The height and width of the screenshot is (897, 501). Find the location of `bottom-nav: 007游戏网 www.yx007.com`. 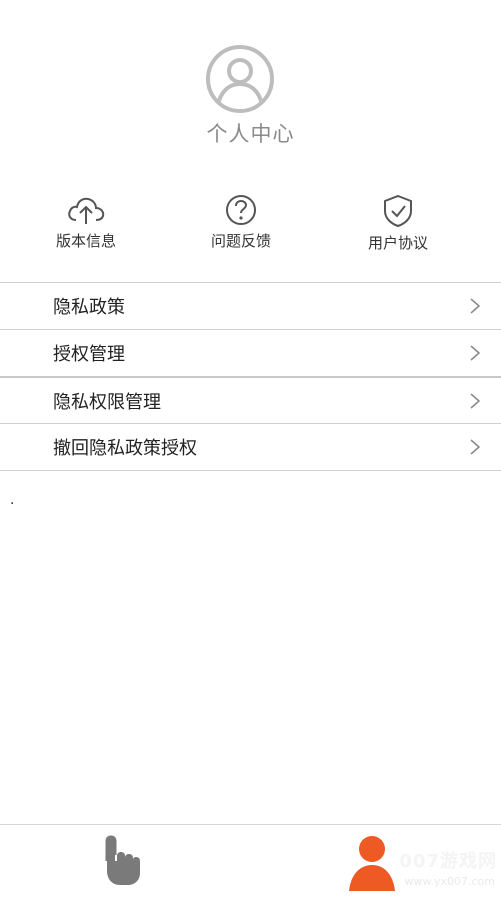

bottom-nav: 007游戏网 www.yx007.com is located at coordinates (250, 858).